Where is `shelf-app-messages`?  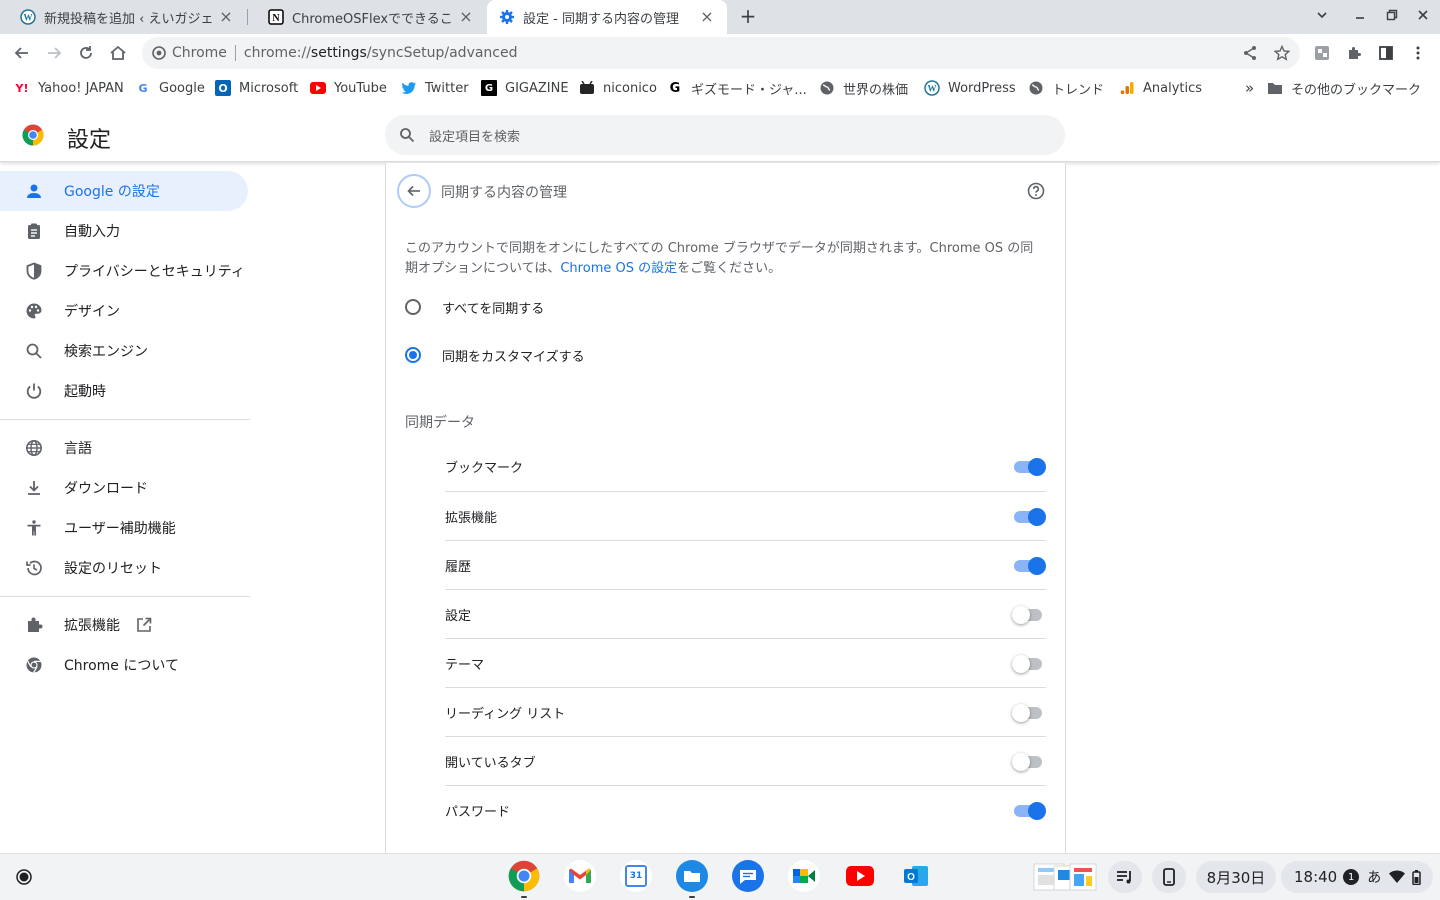
shelf-app-messages is located at coordinates (748, 876).